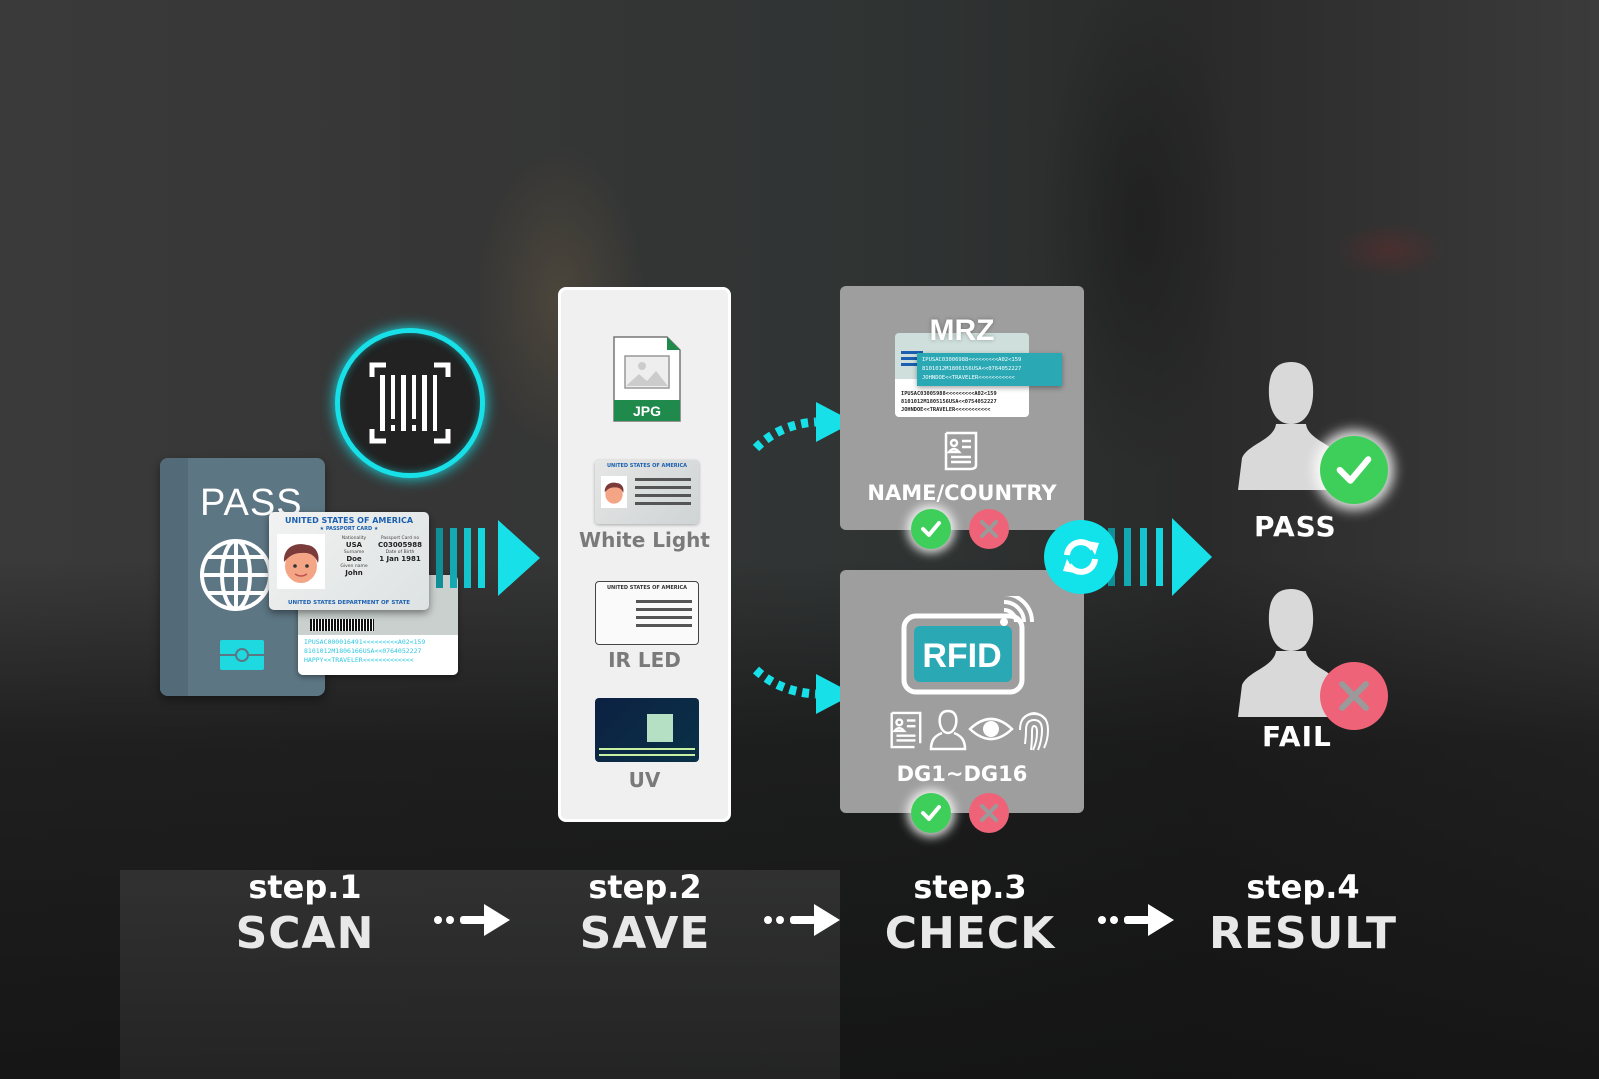 The image size is (1599, 1079). What do you see at coordinates (349, 520) in the screenshot?
I see `card-title: UNITED STATES OF AMERICA` at bounding box center [349, 520].